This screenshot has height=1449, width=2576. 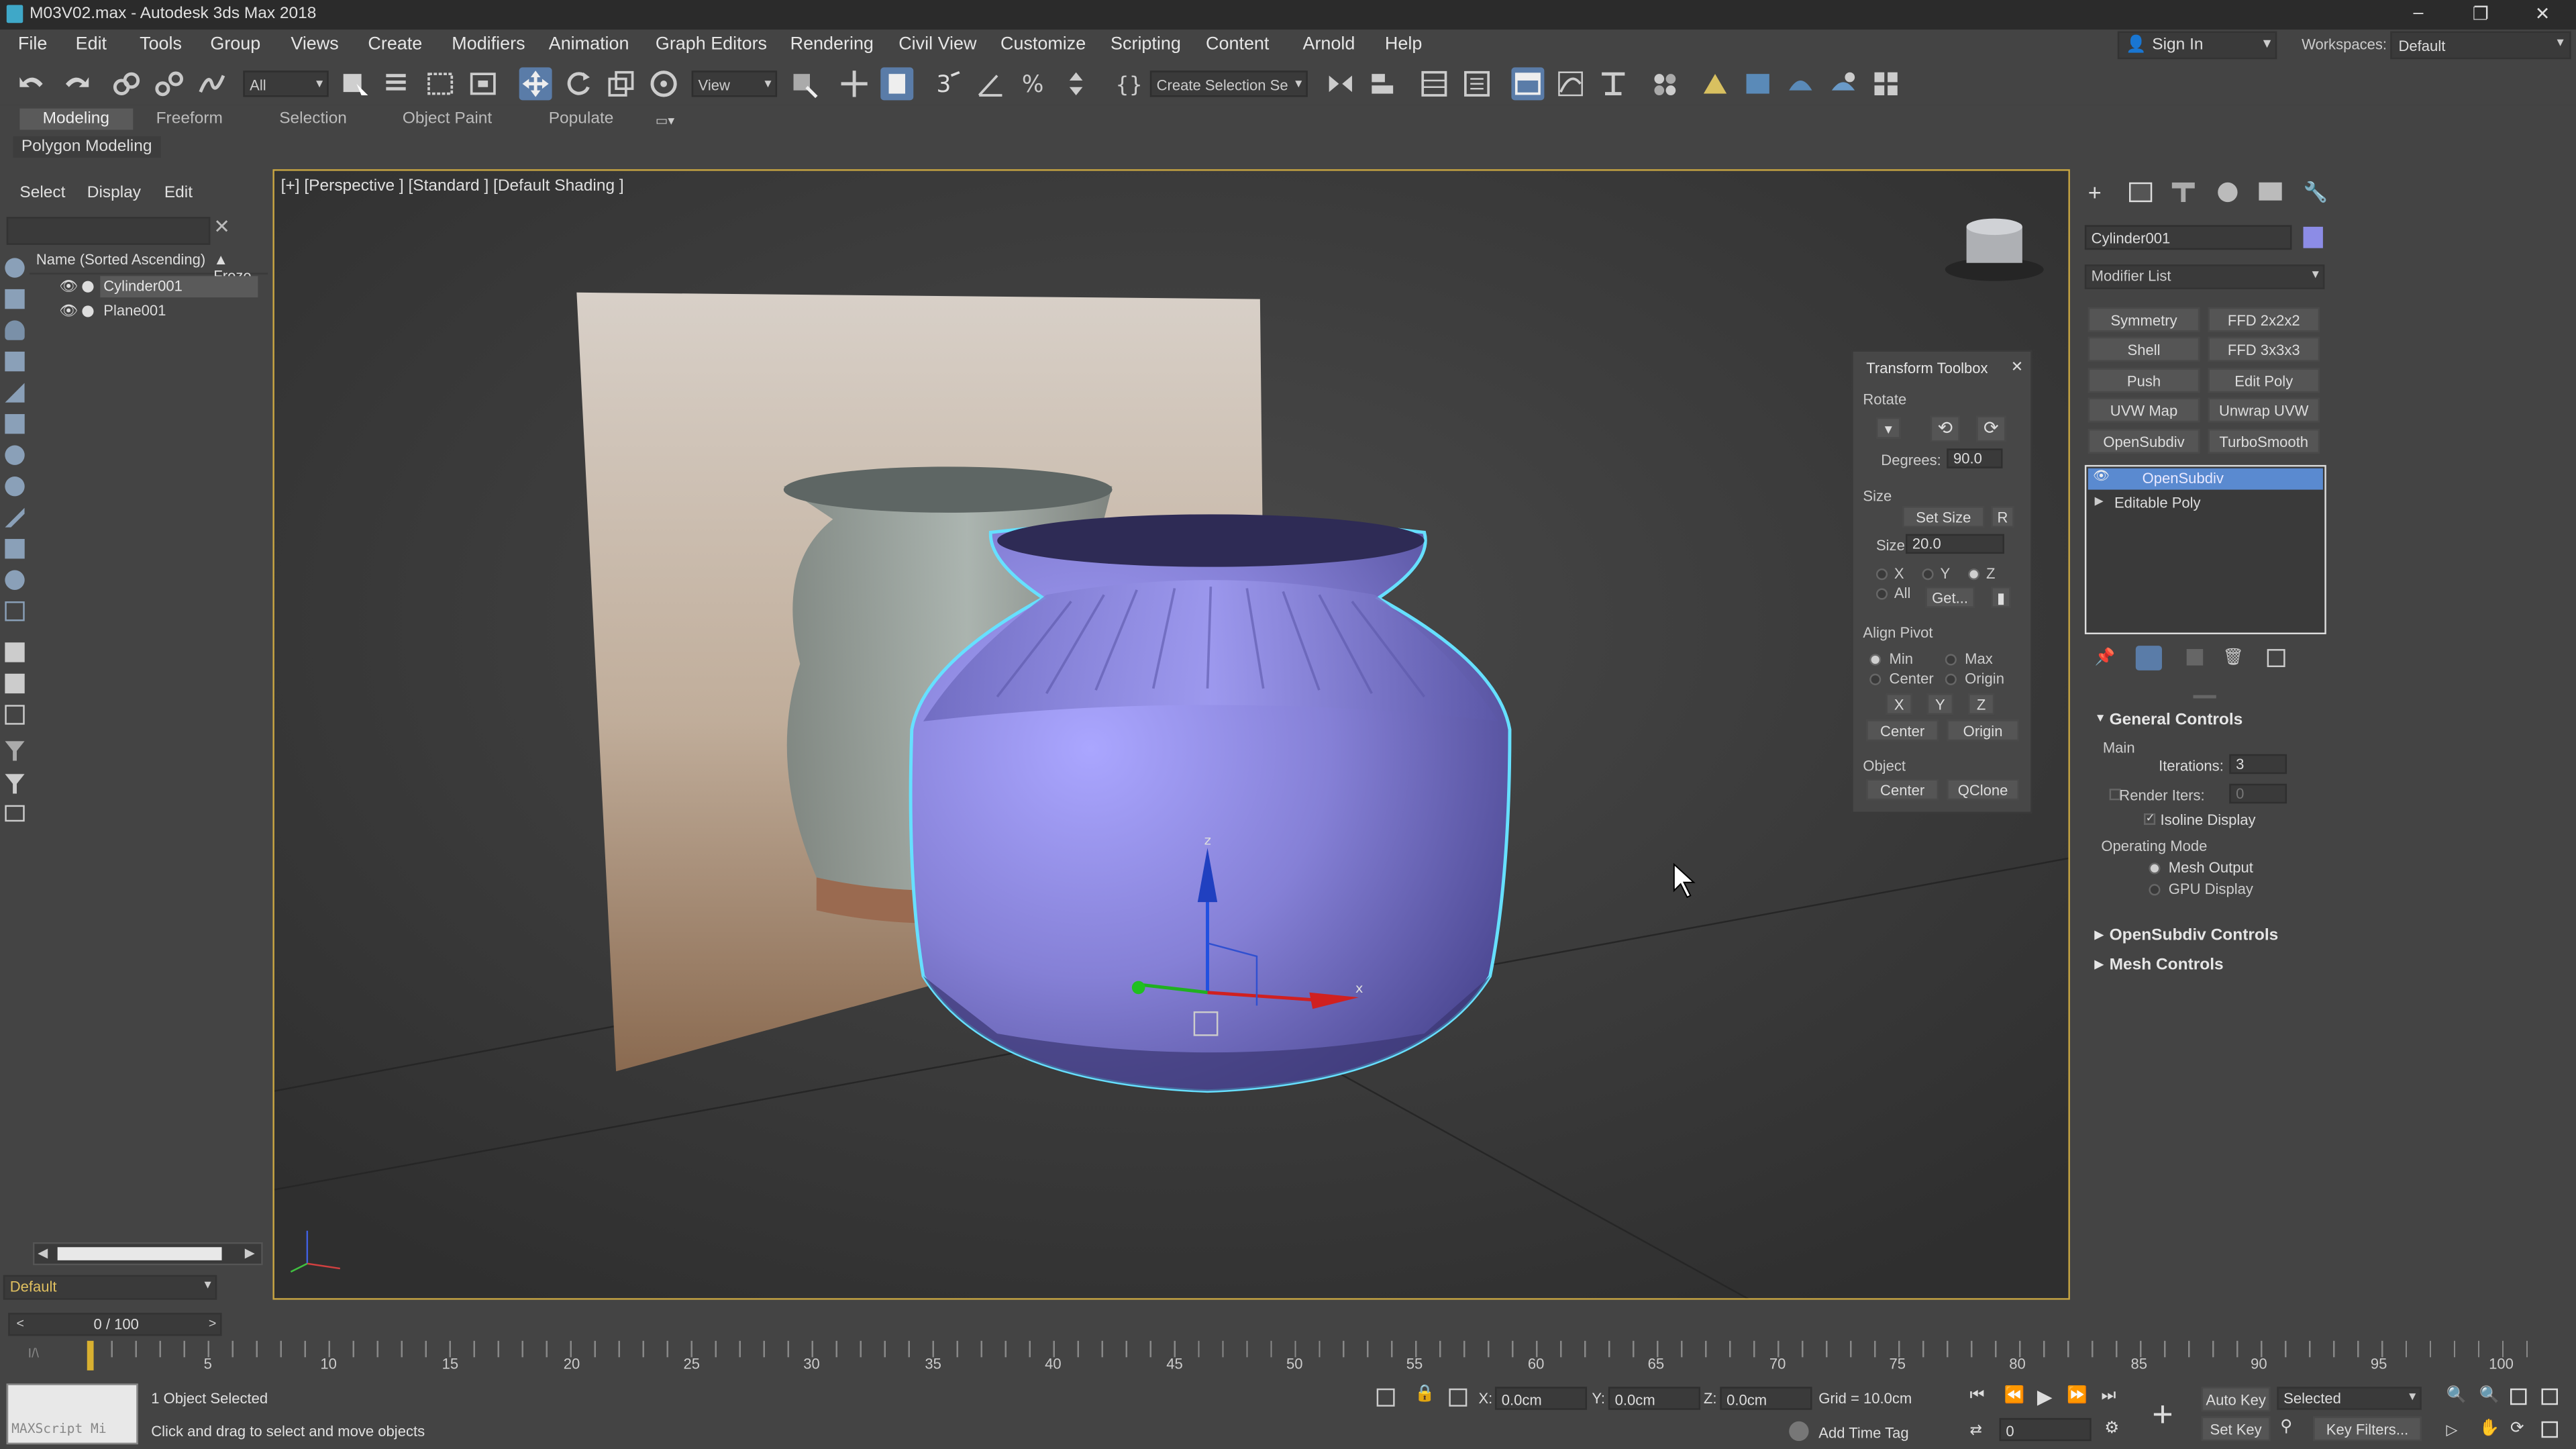 I want to click on object-name-cell: Cylinder001, so click(x=179, y=287).